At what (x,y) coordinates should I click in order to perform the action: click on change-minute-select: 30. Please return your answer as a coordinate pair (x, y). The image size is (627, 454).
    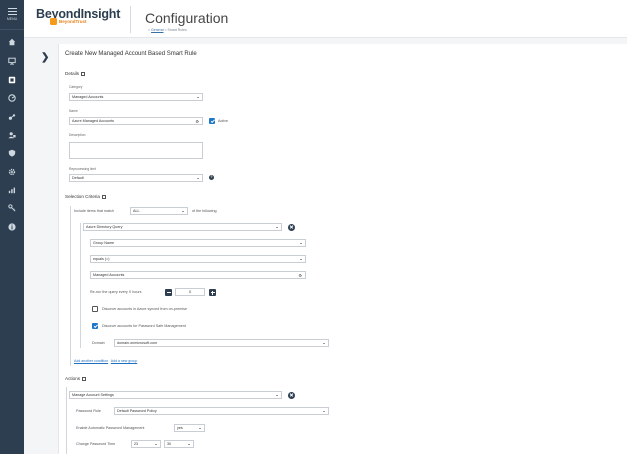
    Looking at the image, I should click on (179, 444).